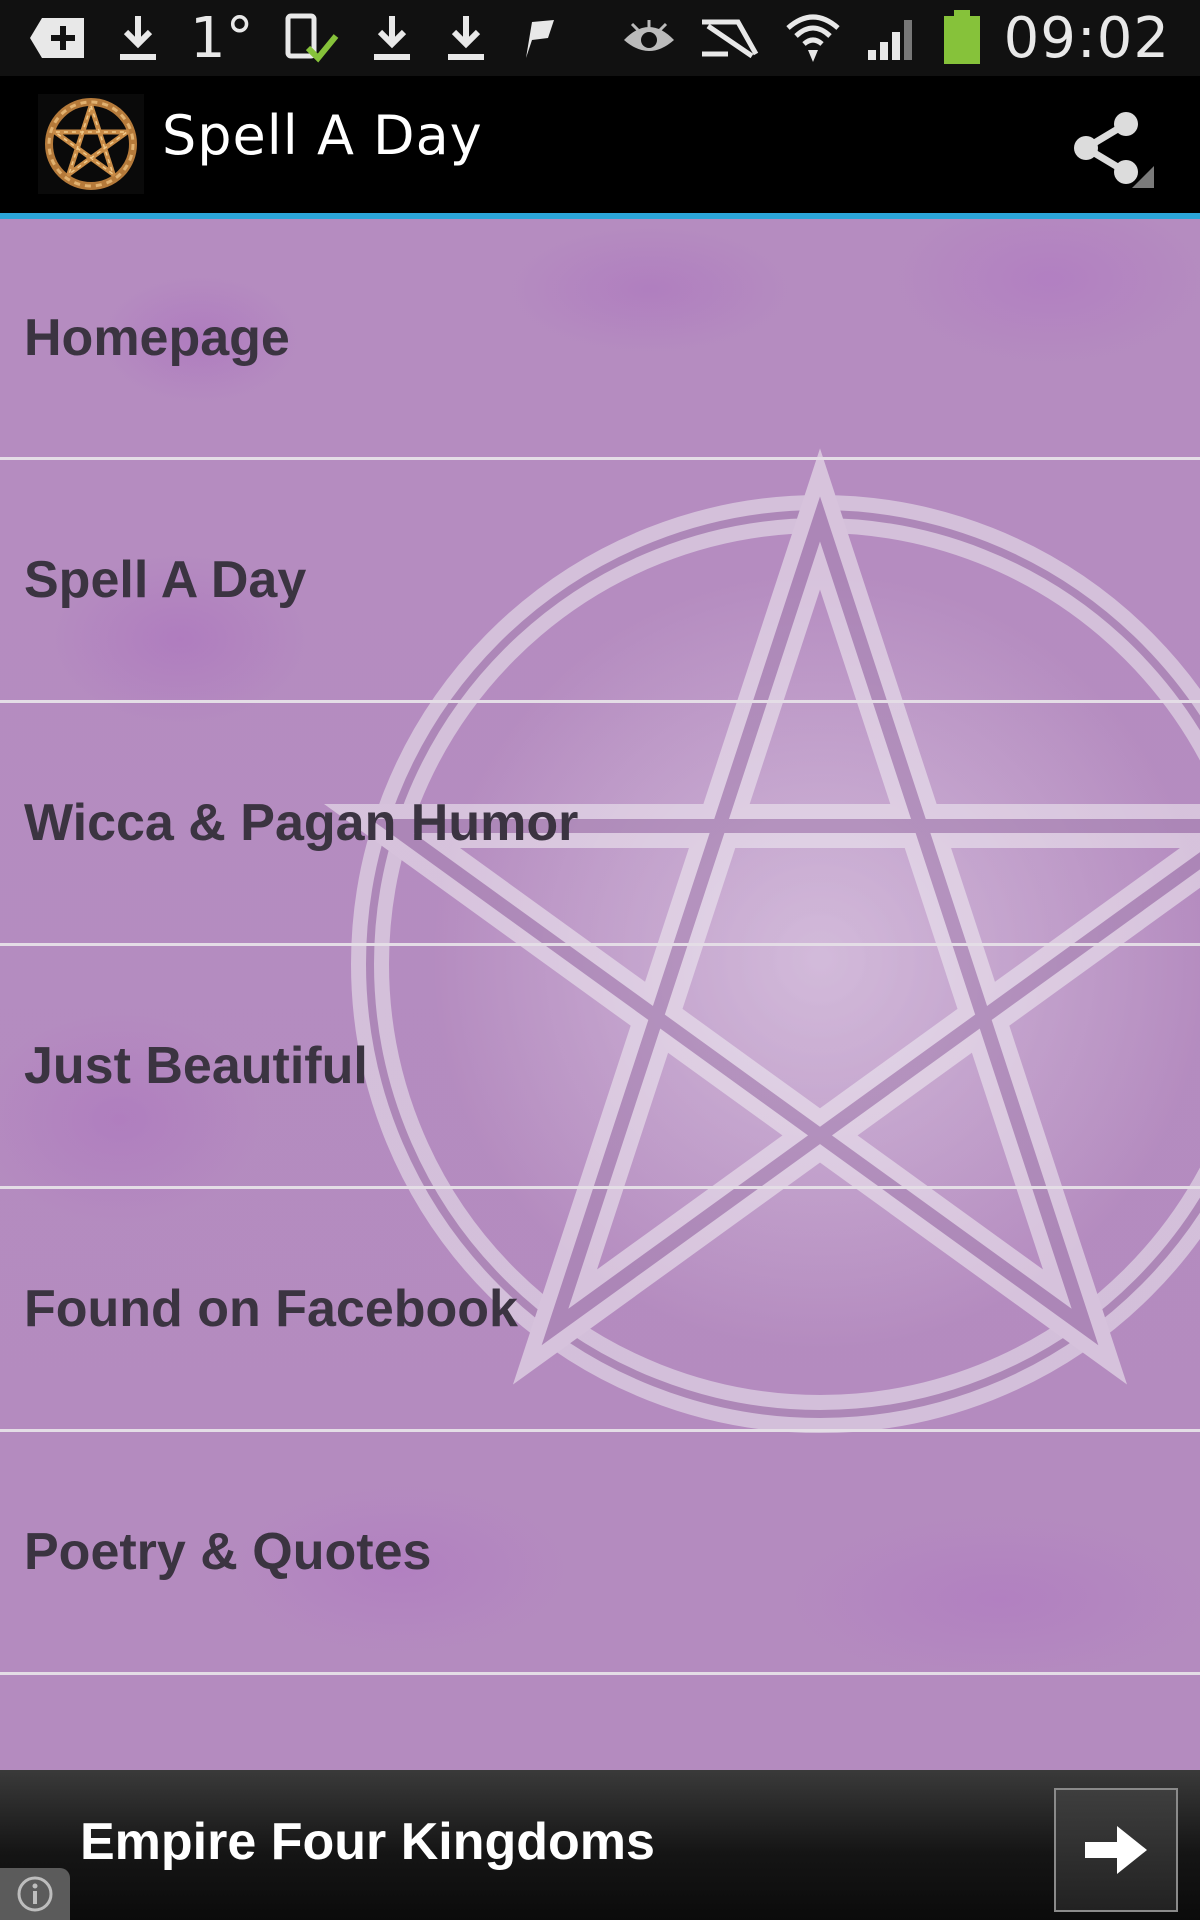 This screenshot has height=1920, width=1200. Describe the element at coordinates (91, 144) in the screenshot. I see `pentacle-logo-icon` at that location.